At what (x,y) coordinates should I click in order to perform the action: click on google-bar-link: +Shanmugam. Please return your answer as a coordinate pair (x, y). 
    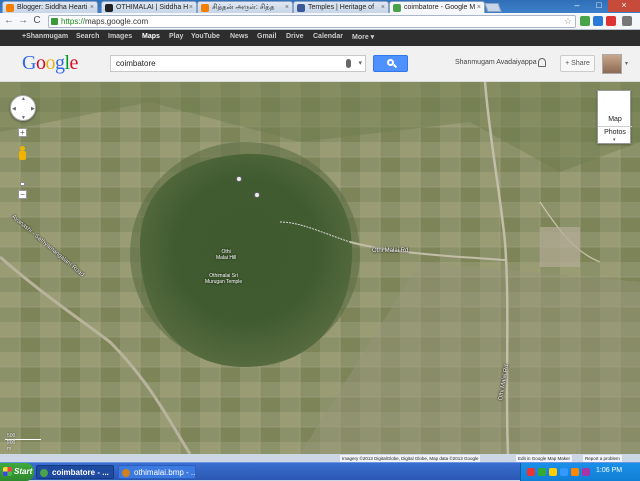
    Looking at the image, I should click on (45, 36).